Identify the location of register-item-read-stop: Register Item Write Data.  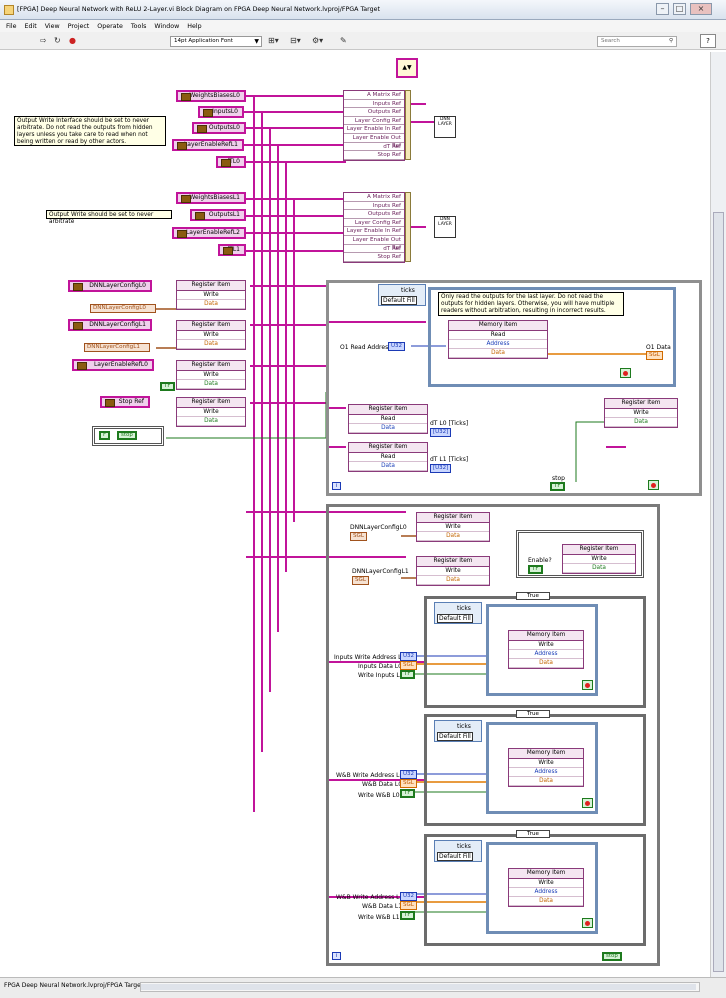
(641, 413).